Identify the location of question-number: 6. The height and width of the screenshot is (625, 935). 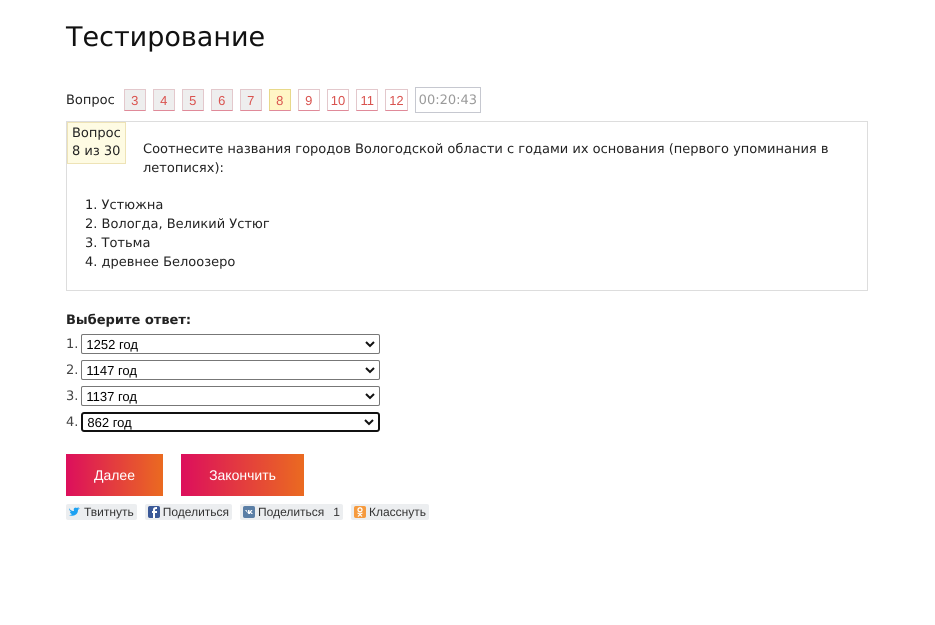
(221, 100).